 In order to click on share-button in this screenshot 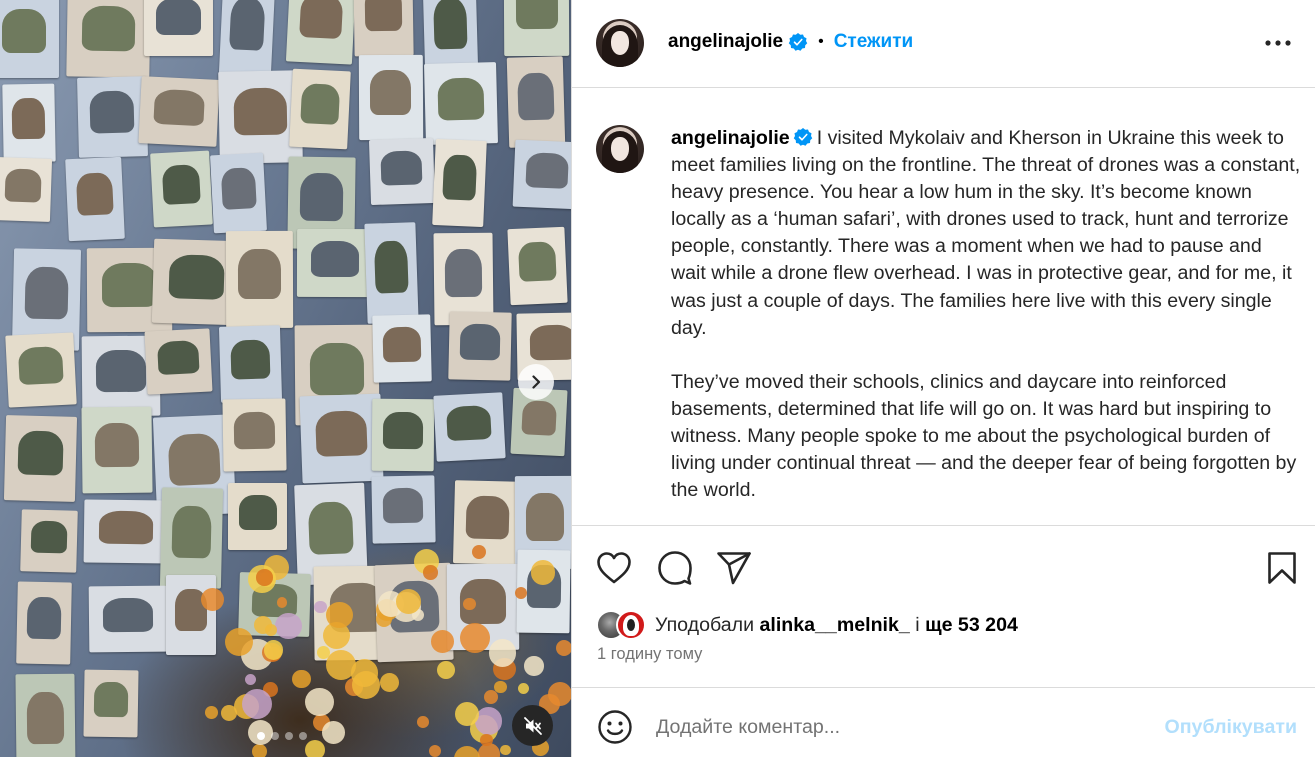, I will do `click(734, 568)`.